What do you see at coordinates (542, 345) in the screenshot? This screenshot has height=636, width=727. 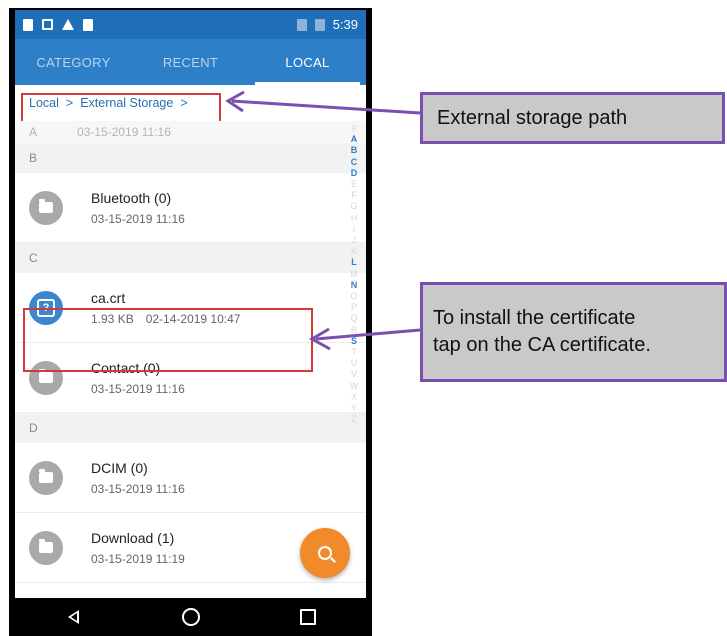 I see `callout-install-line2: tap on the CA certificate.` at bounding box center [542, 345].